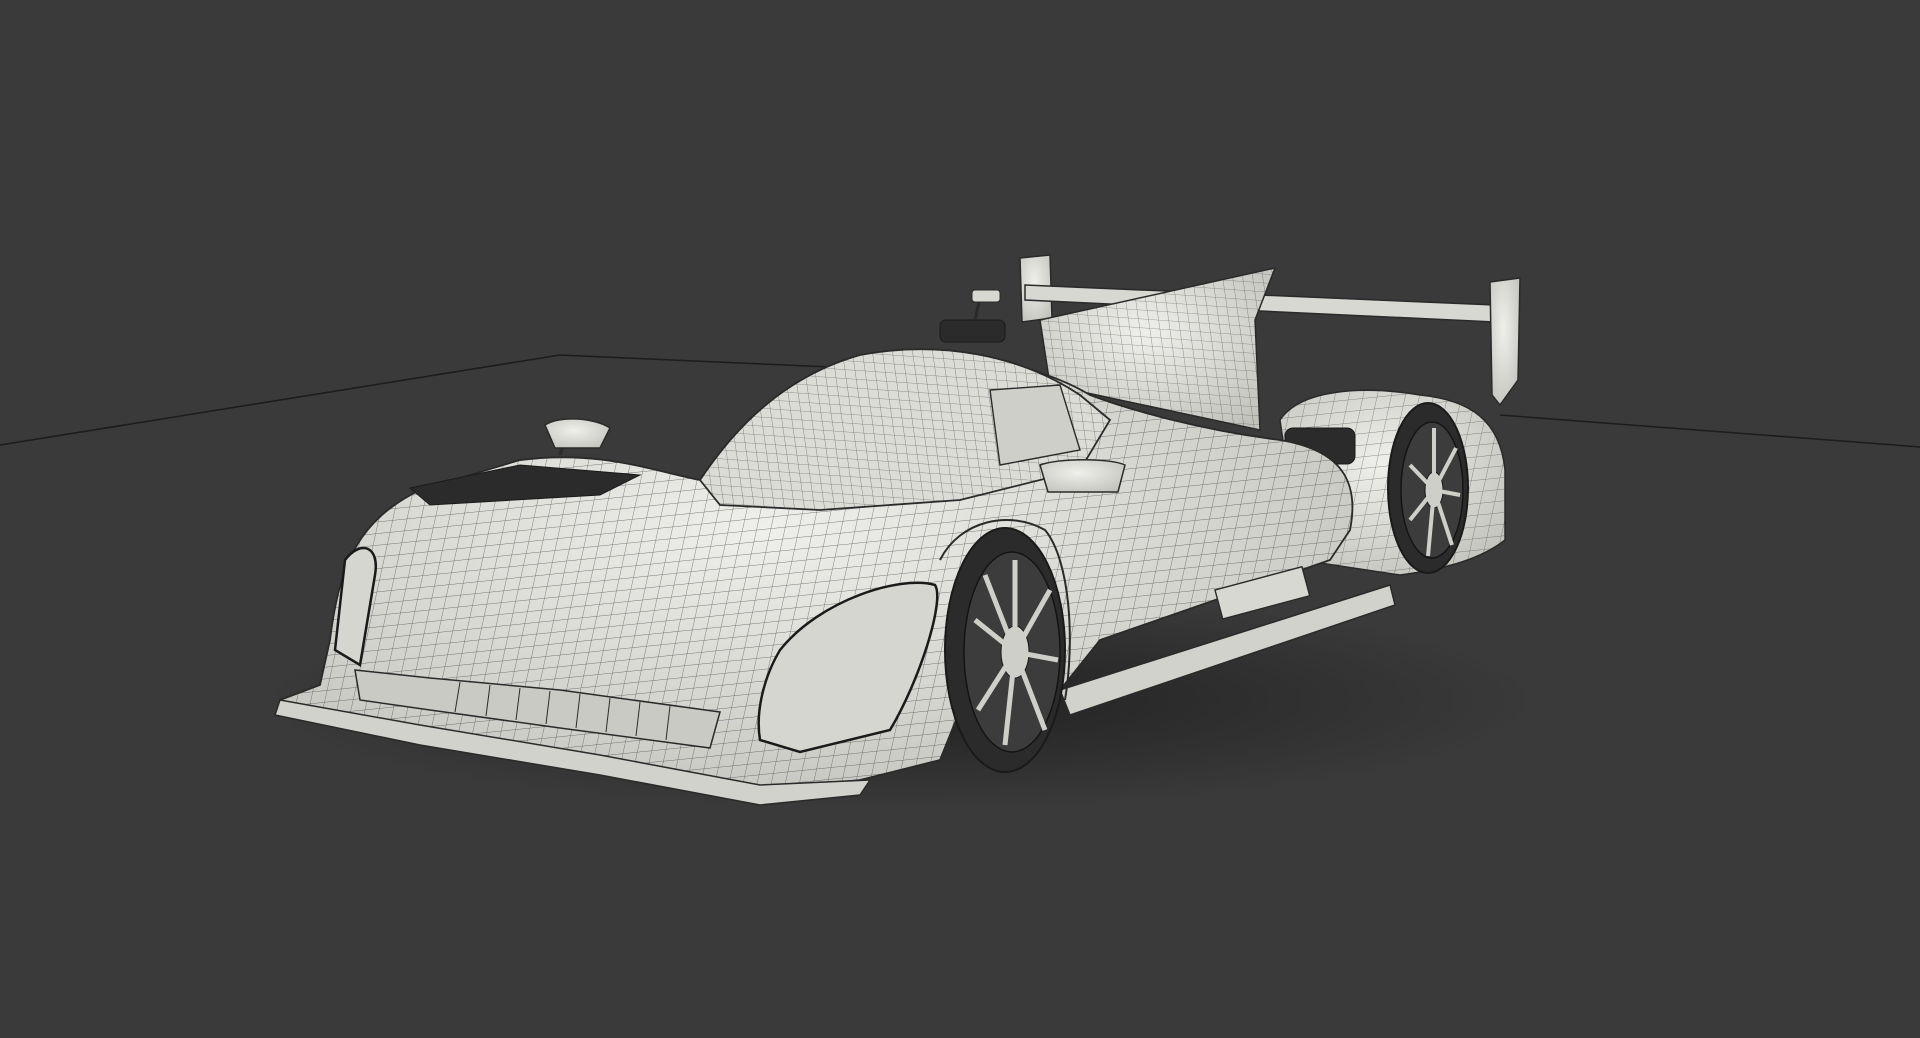 The height and width of the screenshot is (1038, 1920). I want to click on roof-antenna, so click(986, 296).